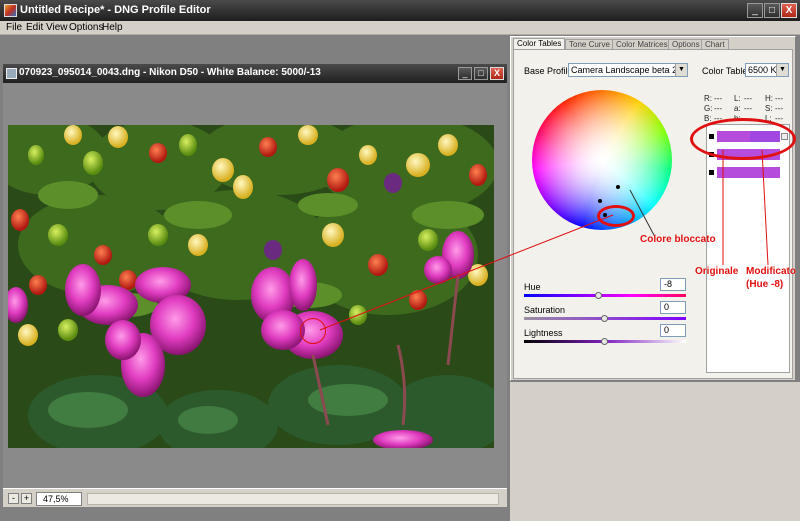 The width and height of the screenshot is (800, 521). Describe the element at coordinates (762, 70) in the screenshot. I see `color-table-value: 6500 K` at that location.